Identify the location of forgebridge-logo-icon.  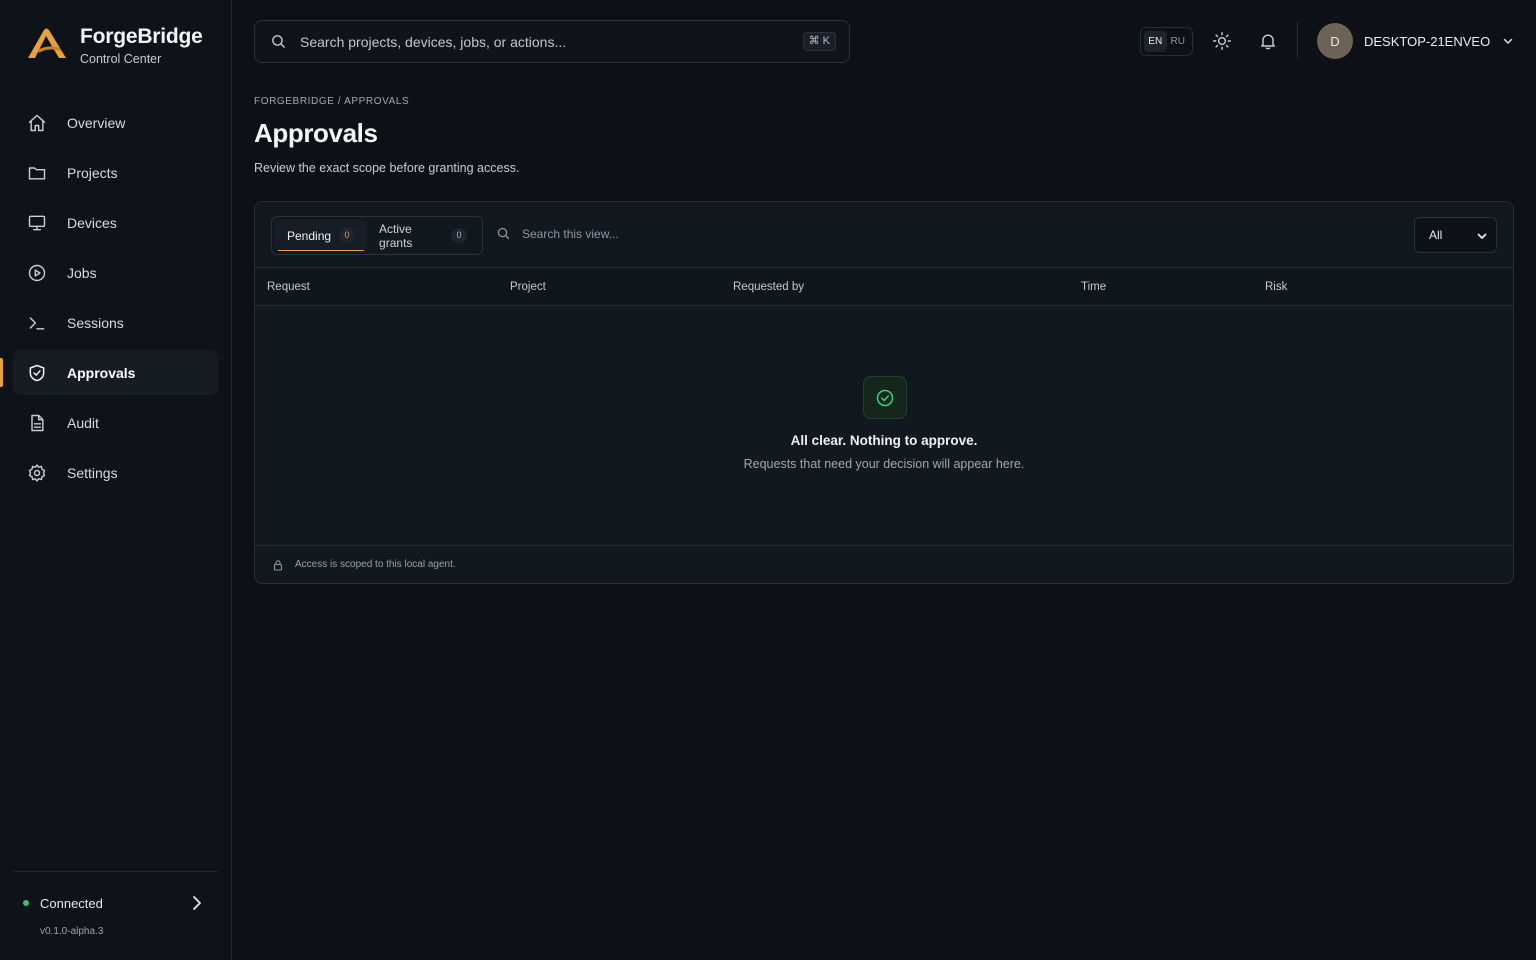
(47, 43).